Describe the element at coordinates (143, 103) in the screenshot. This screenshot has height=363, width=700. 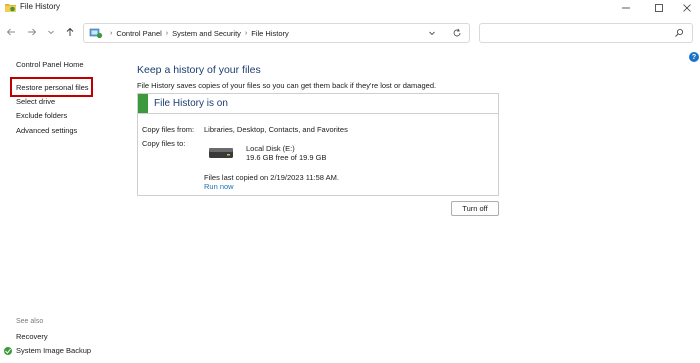
I see `status-indicator` at that location.